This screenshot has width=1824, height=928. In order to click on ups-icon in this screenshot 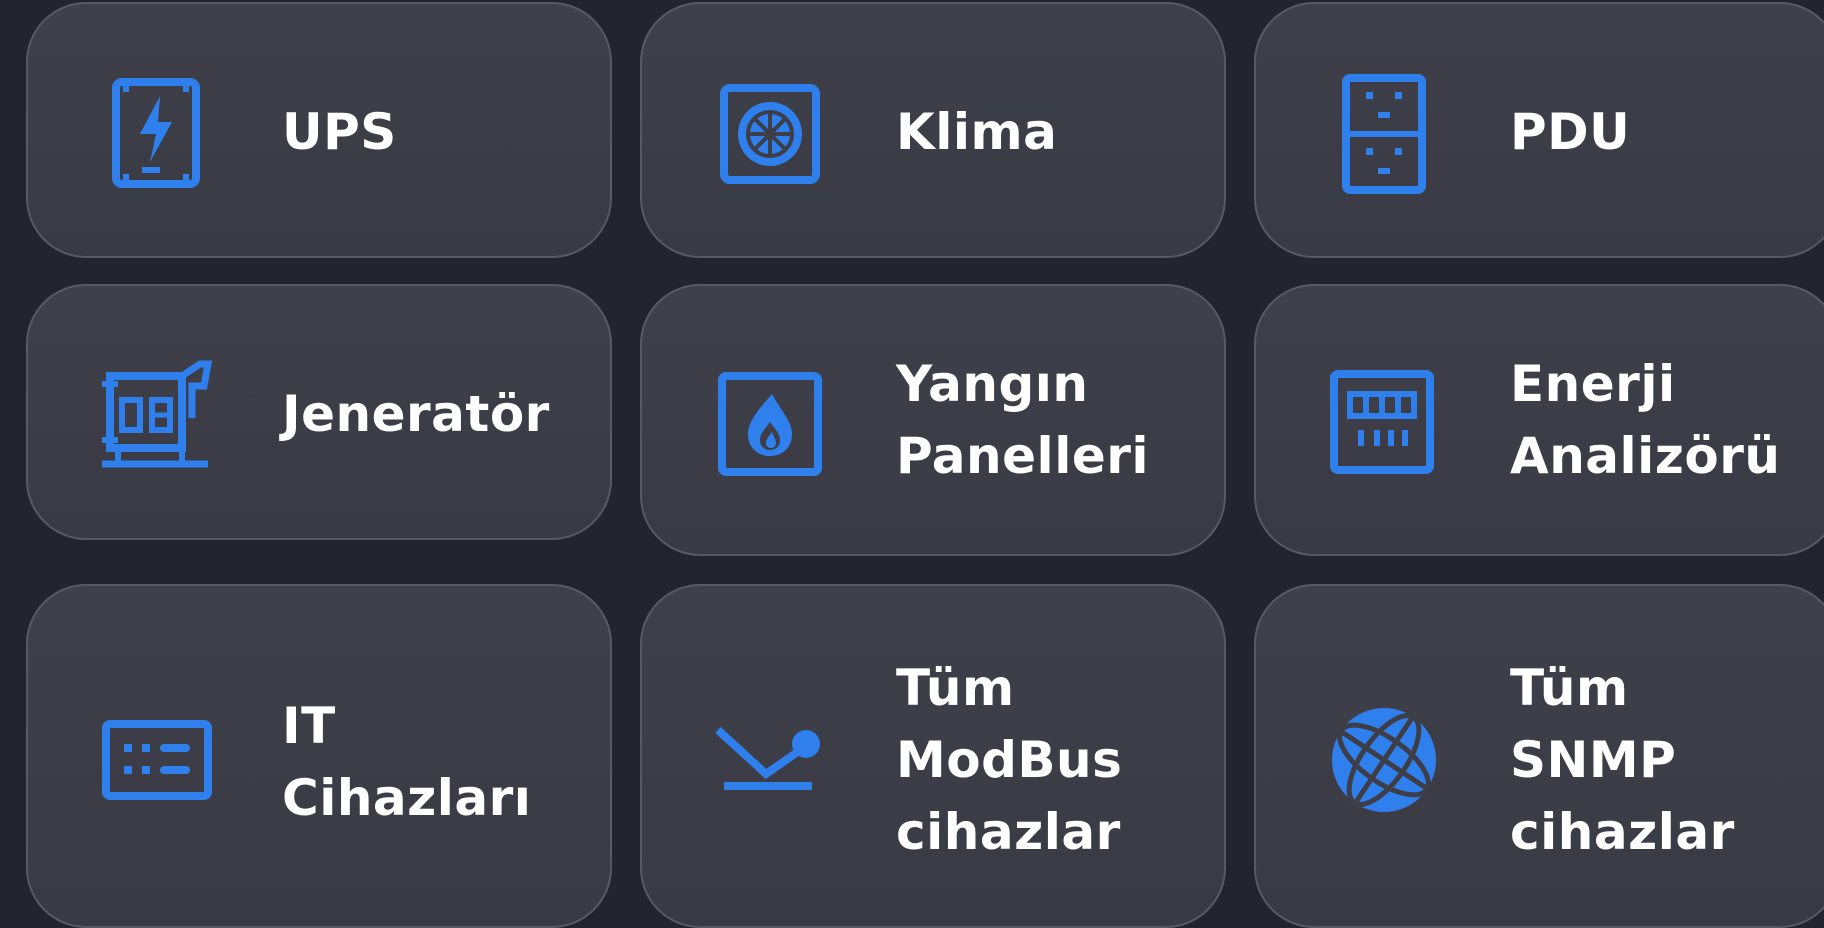, I will do `click(157, 133)`.